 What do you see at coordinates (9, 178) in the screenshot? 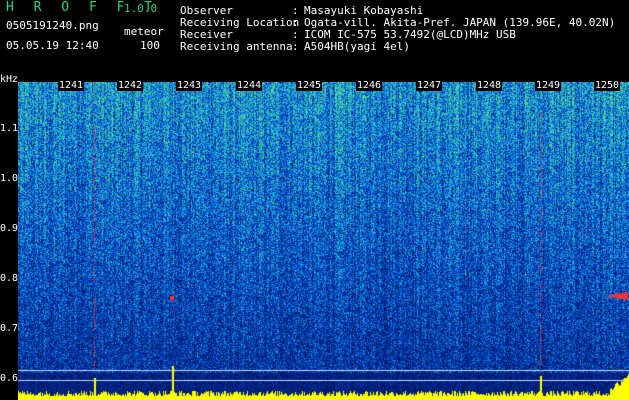
I see `y-tick-label: 1.0` at bounding box center [9, 178].